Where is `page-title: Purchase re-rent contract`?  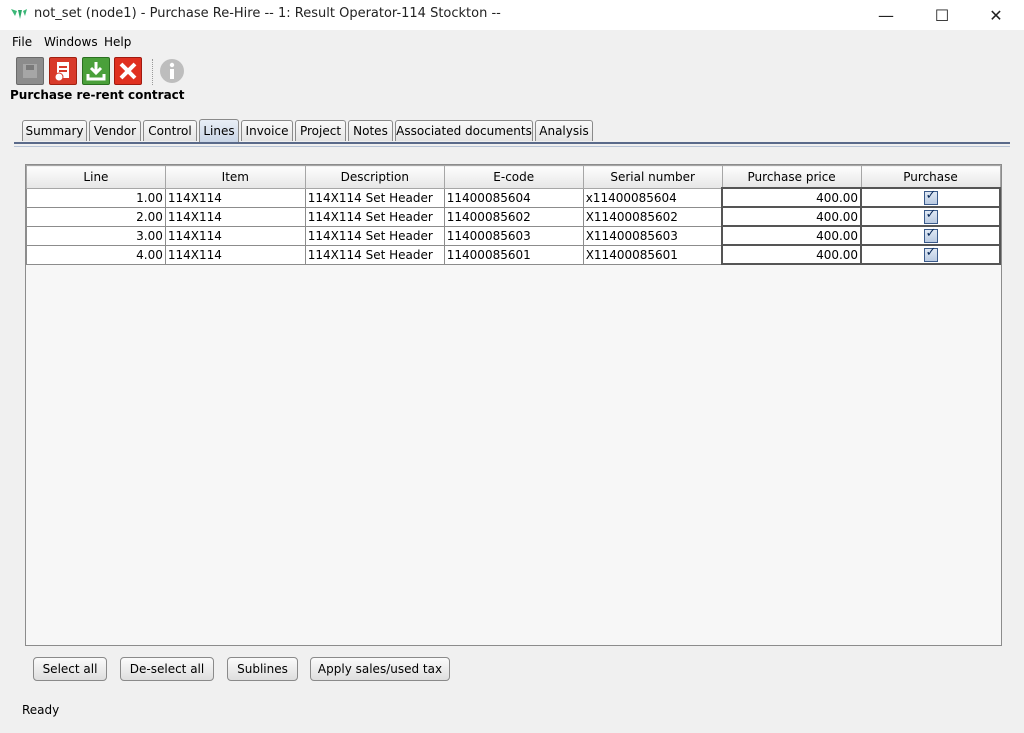
page-title: Purchase re-rent contract is located at coordinates (97, 95).